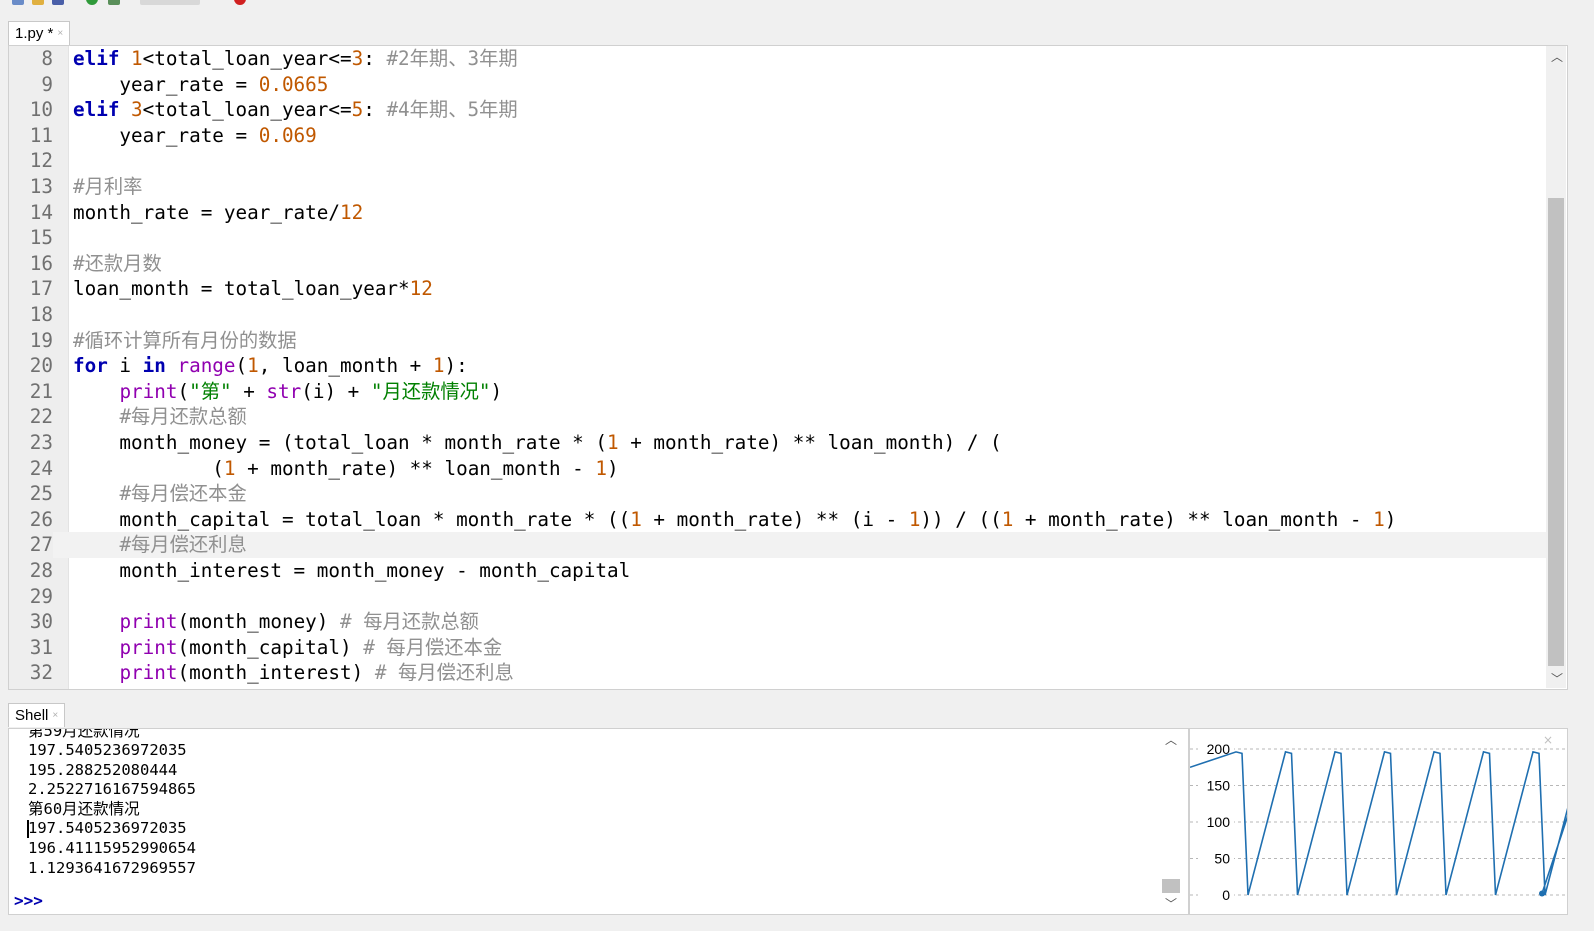 The image size is (1594, 931). Describe the element at coordinates (1222, 859) in the screenshot. I see `y-tick-label: 50` at that location.